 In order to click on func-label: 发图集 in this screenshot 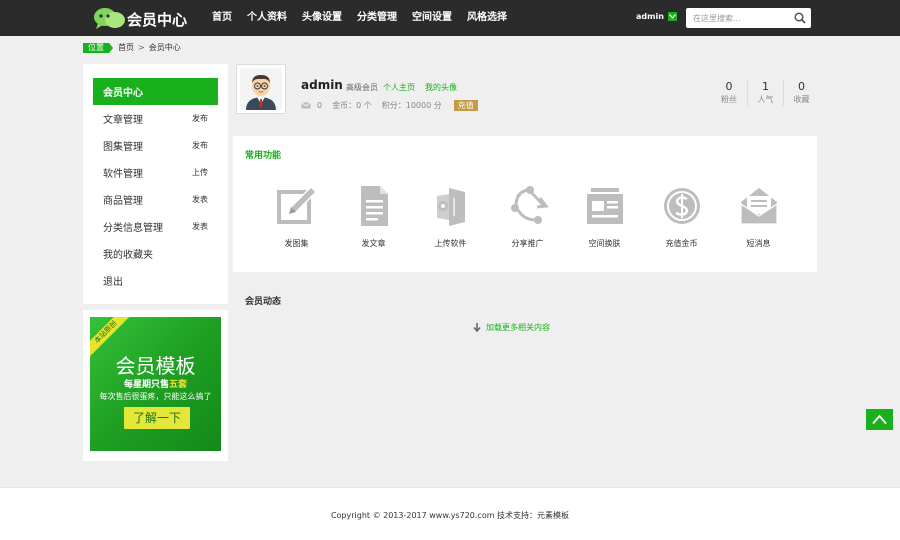, I will do `click(296, 243)`.